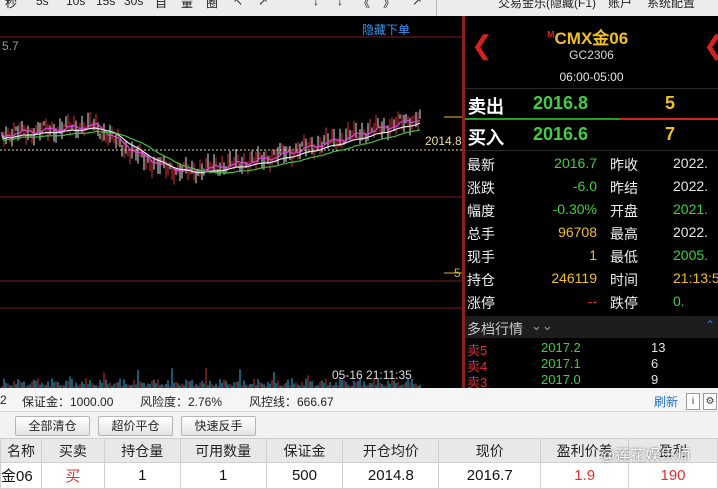 The image size is (718, 489). What do you see at coordinates (574, 278) in the screenshot?
I see `quote-stat-value: 246119` at bounding box center [574, 278].